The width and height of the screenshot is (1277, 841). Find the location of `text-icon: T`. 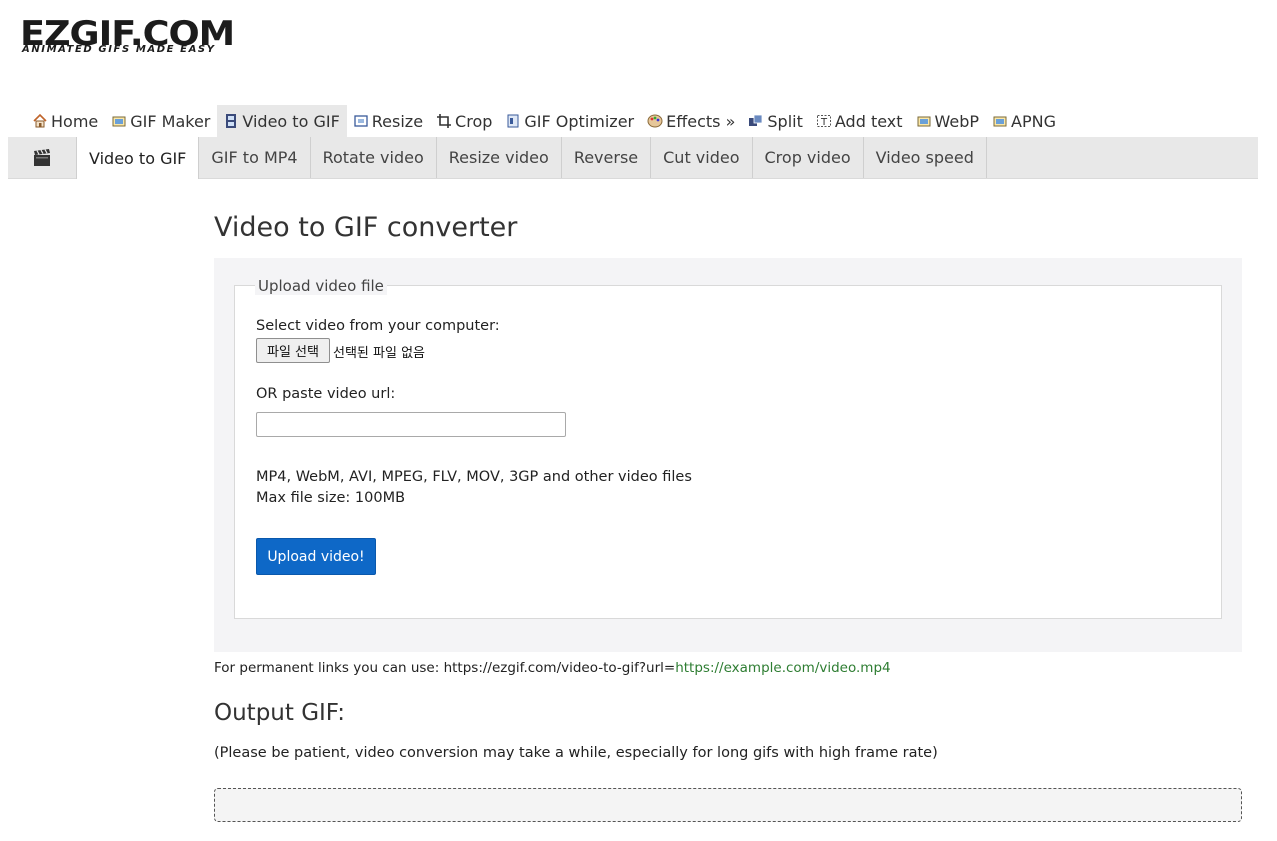

text-icon: T is located at coordinates (824, 121).